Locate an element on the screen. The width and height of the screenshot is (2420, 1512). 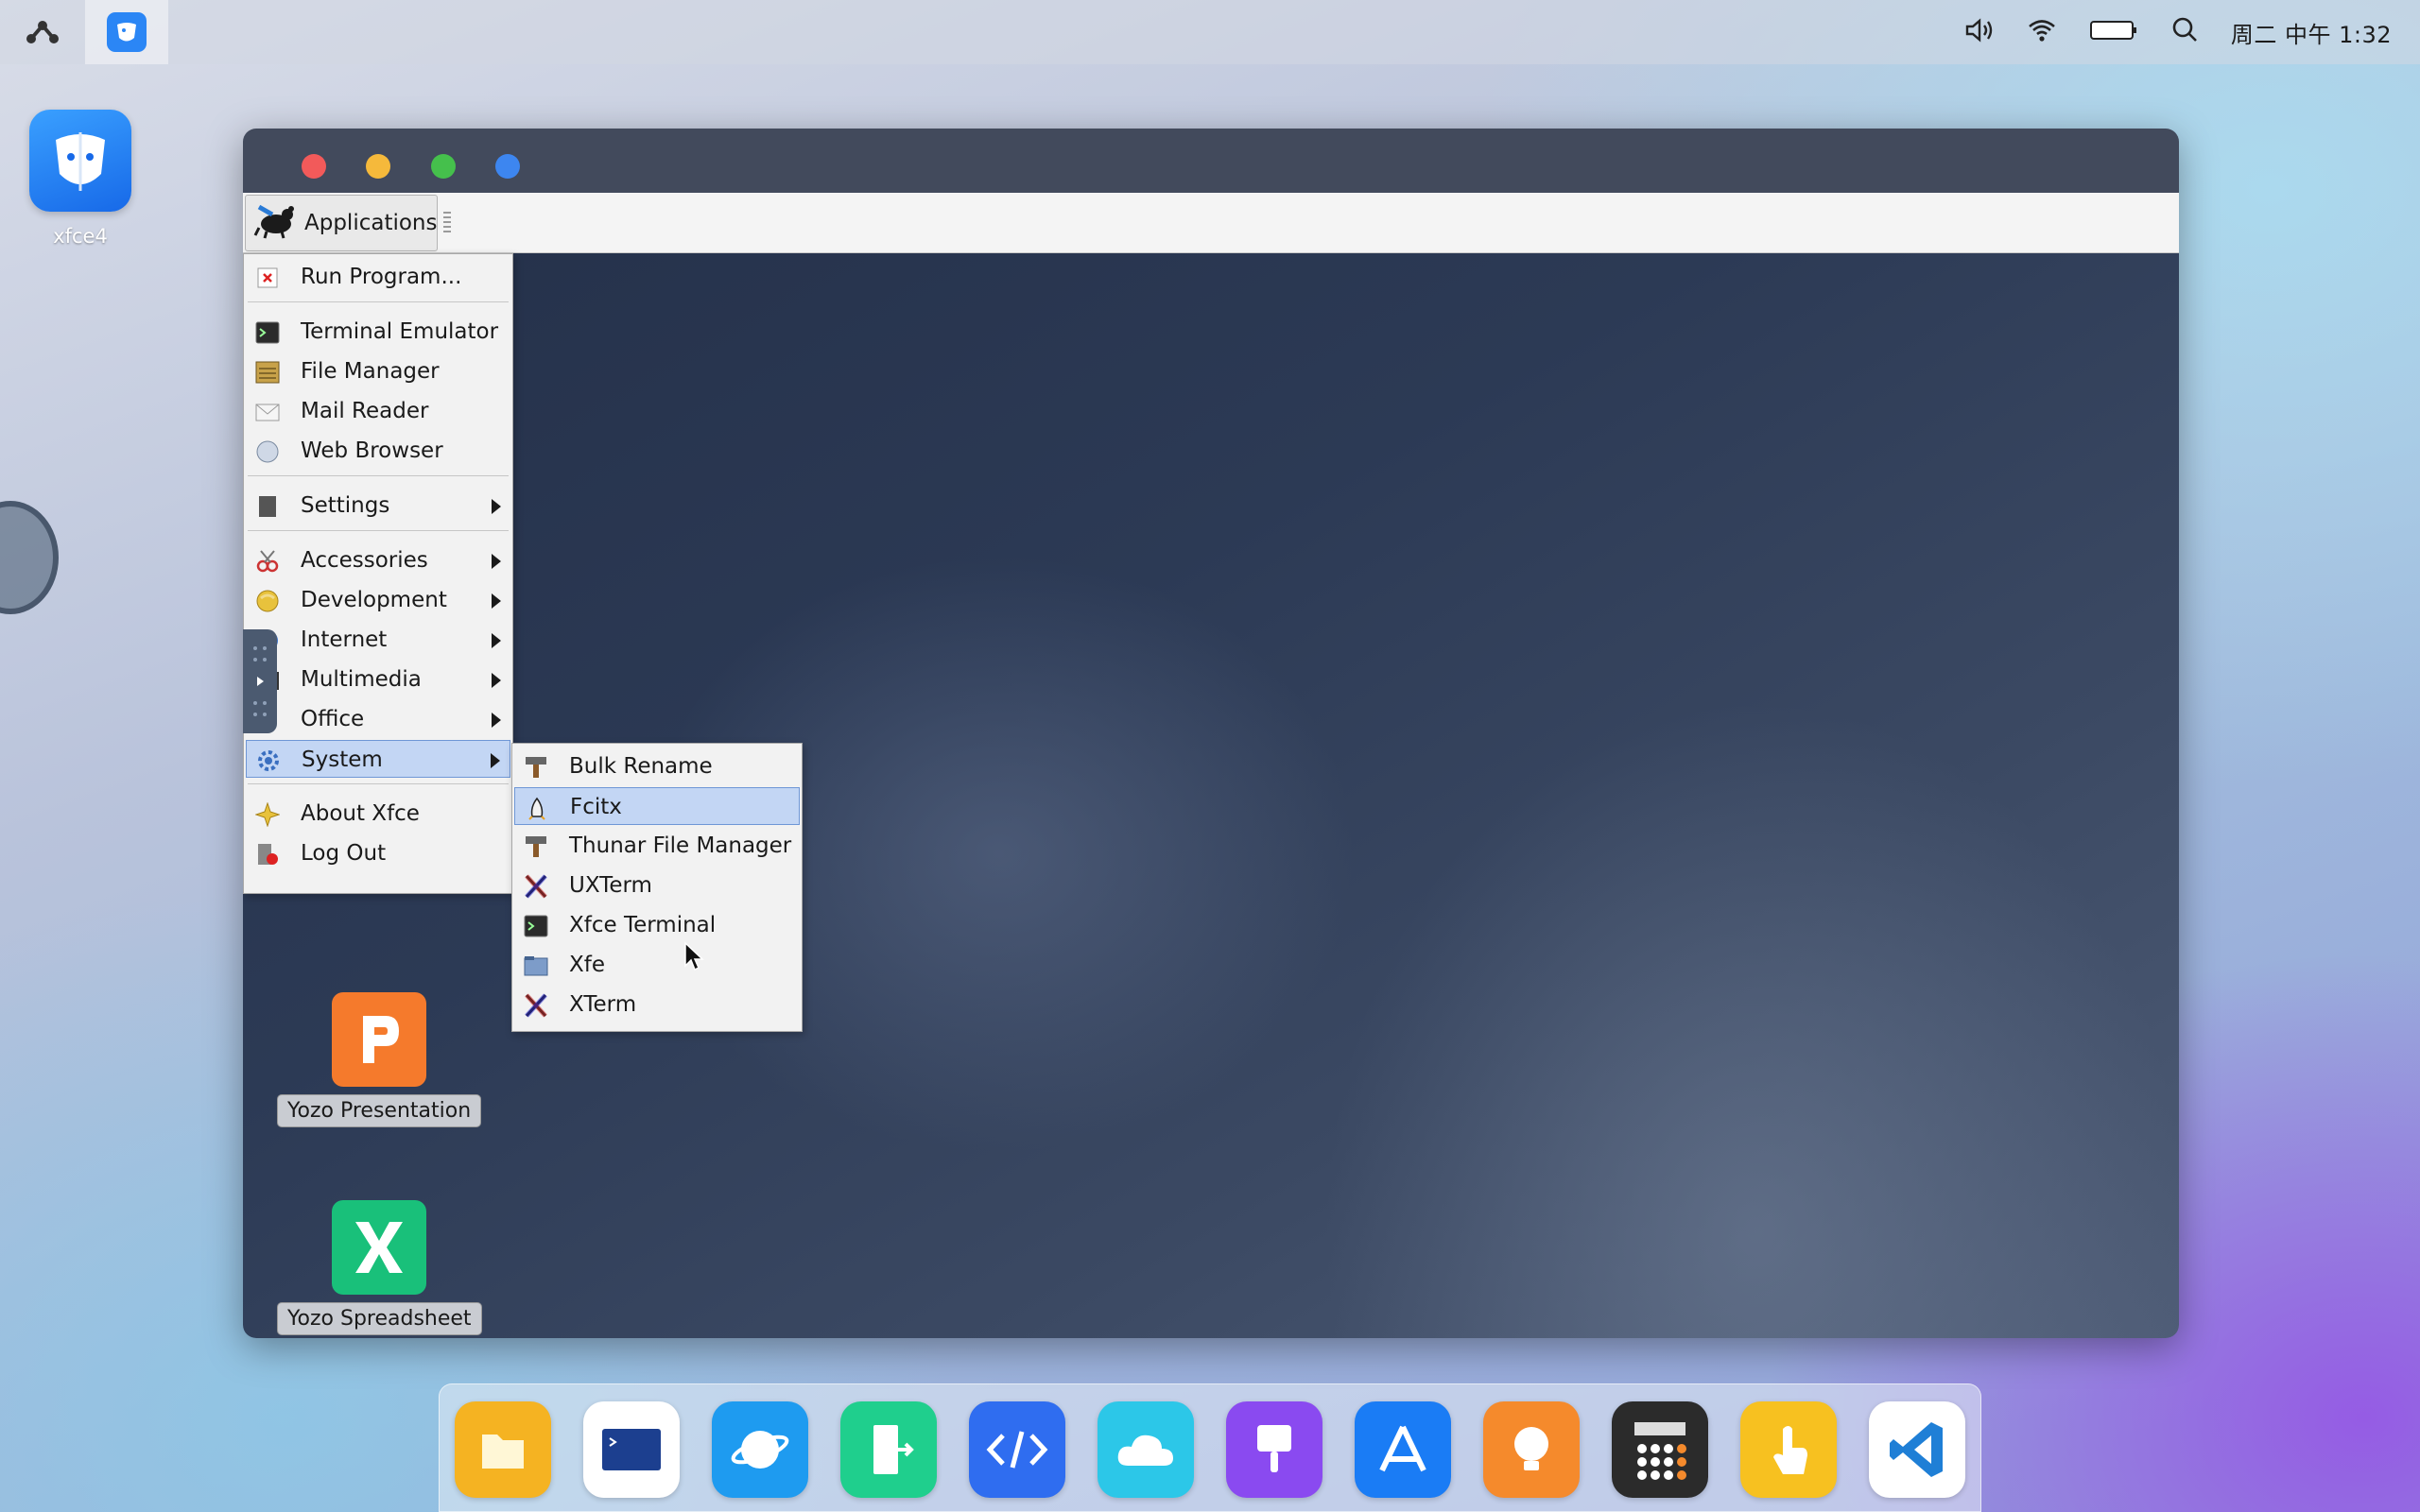
maximize-button is located at coordinates (443, 166).